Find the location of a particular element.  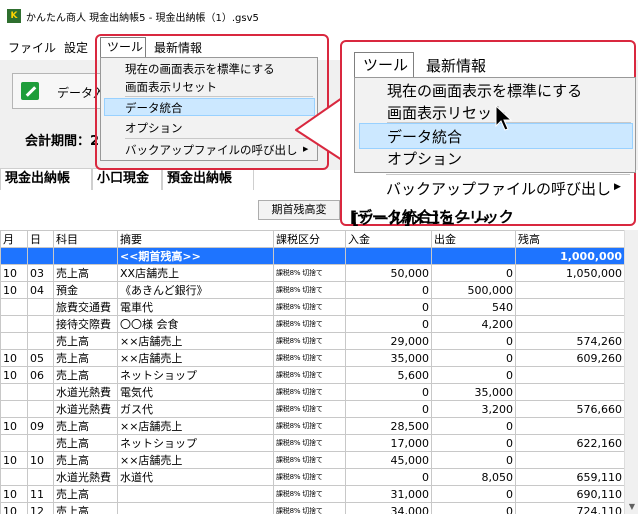

tab-cash-ledger: 現金出納帳 is located at coordinates (46, 179).